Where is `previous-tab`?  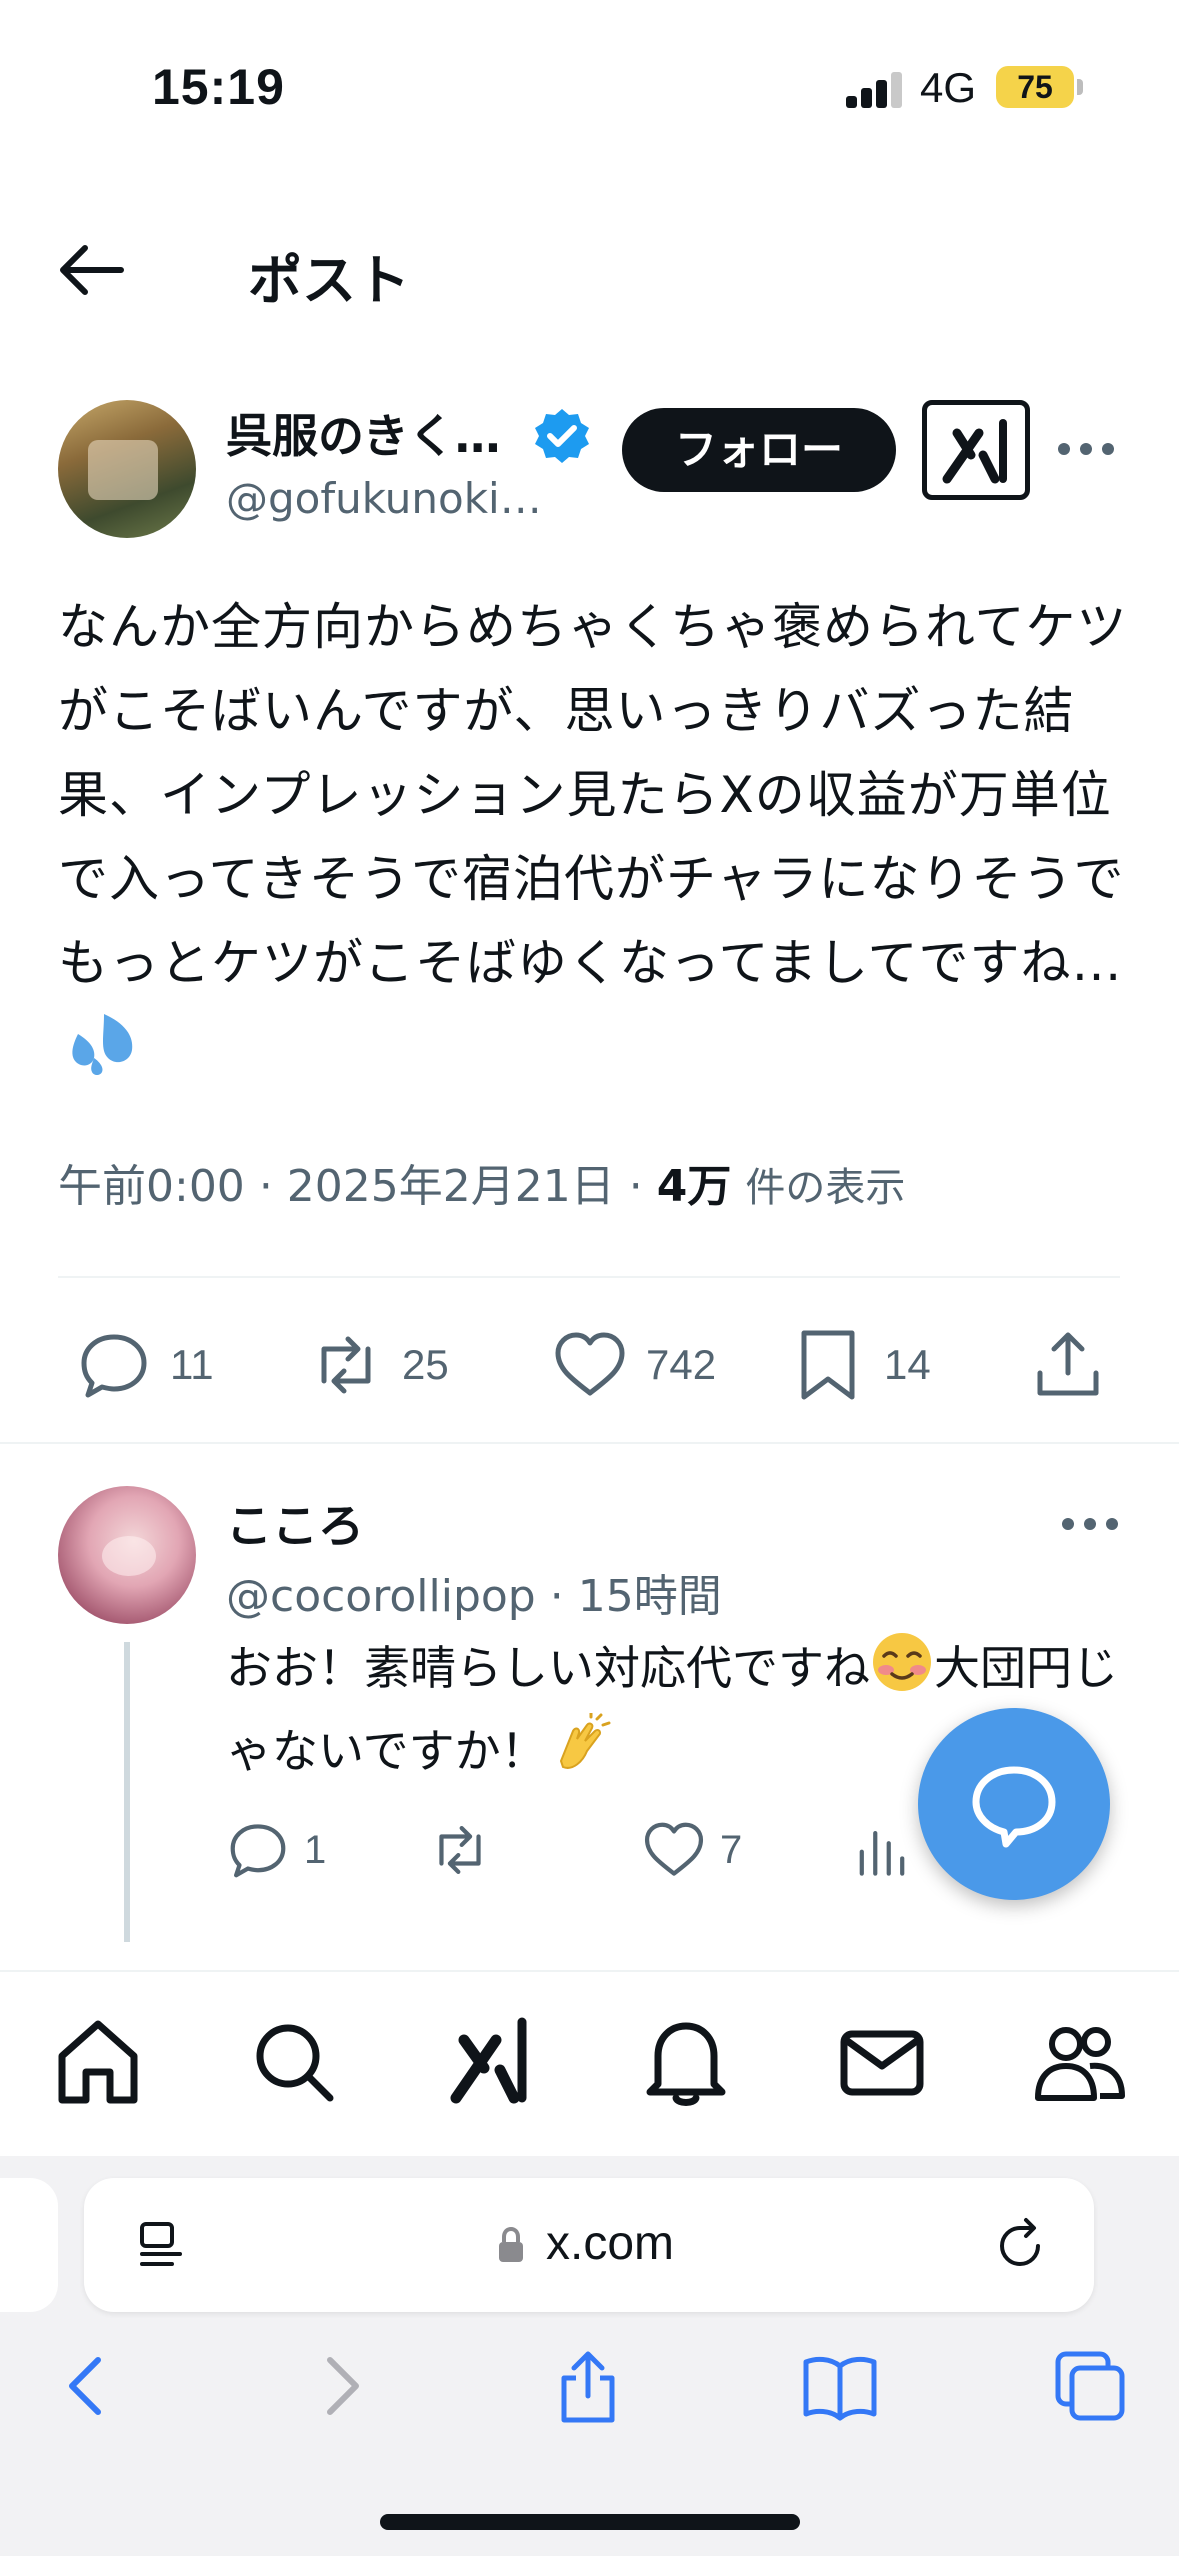
previous-tab is located at coordinates (29, 2245).